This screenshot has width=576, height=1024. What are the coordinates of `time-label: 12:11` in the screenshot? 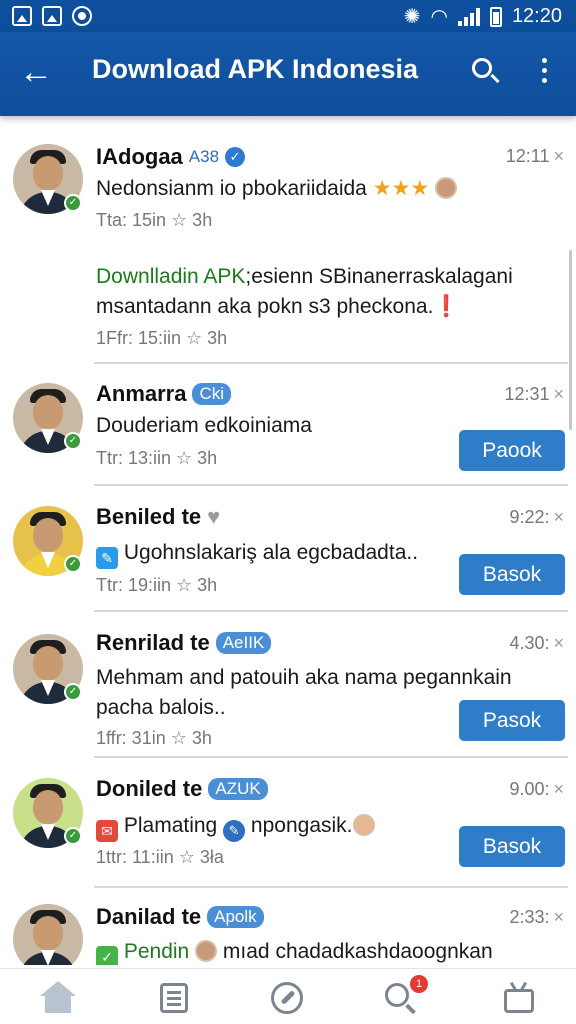 It's located at (527, 156).